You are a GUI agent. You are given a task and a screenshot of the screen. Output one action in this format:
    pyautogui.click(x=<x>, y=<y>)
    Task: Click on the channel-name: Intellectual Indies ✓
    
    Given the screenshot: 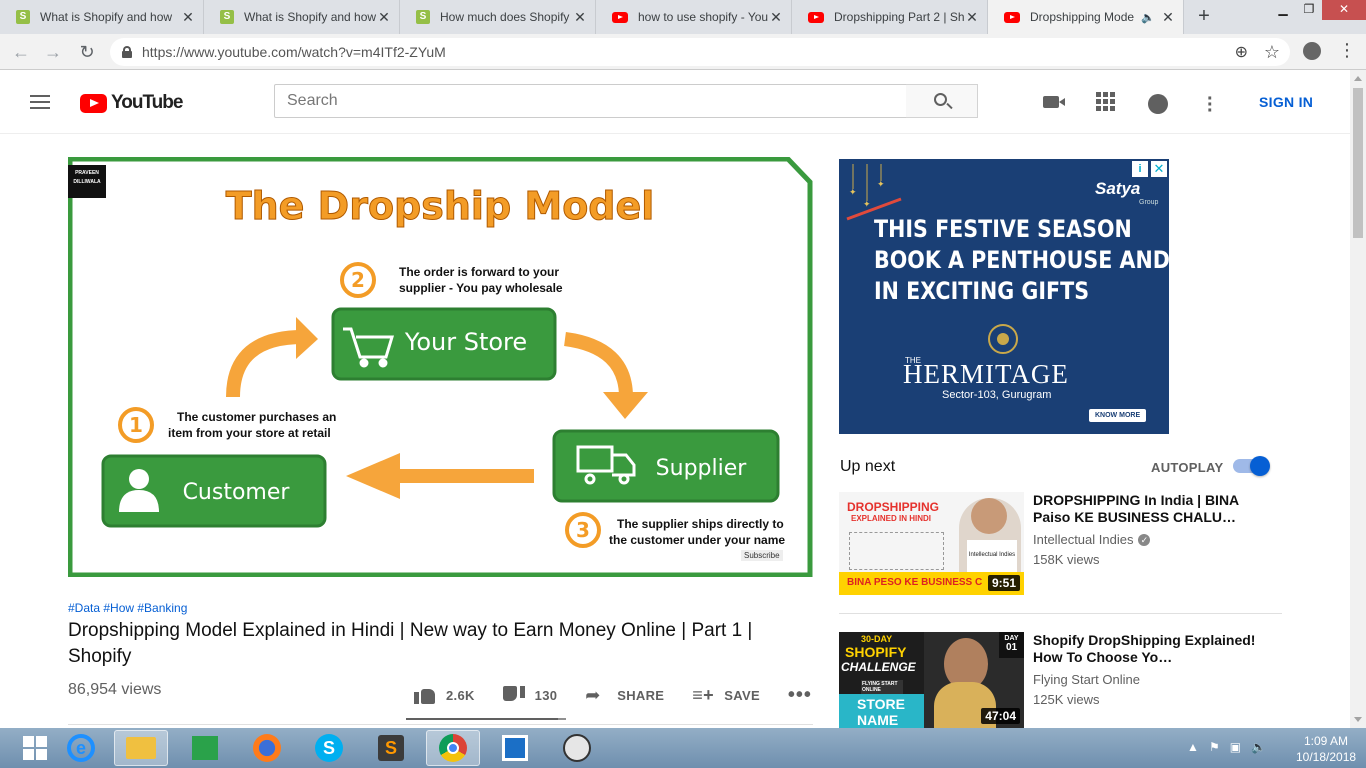 What is the action you would take?
    pyautogui.click(x=1092, y=539)
    